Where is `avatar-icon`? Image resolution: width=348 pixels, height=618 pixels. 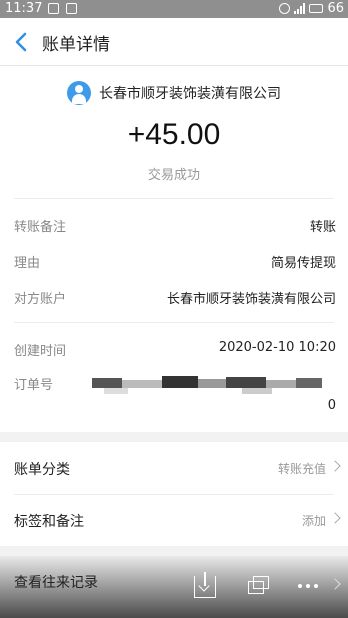
avatar-icon is located at coordinates (79, 93).